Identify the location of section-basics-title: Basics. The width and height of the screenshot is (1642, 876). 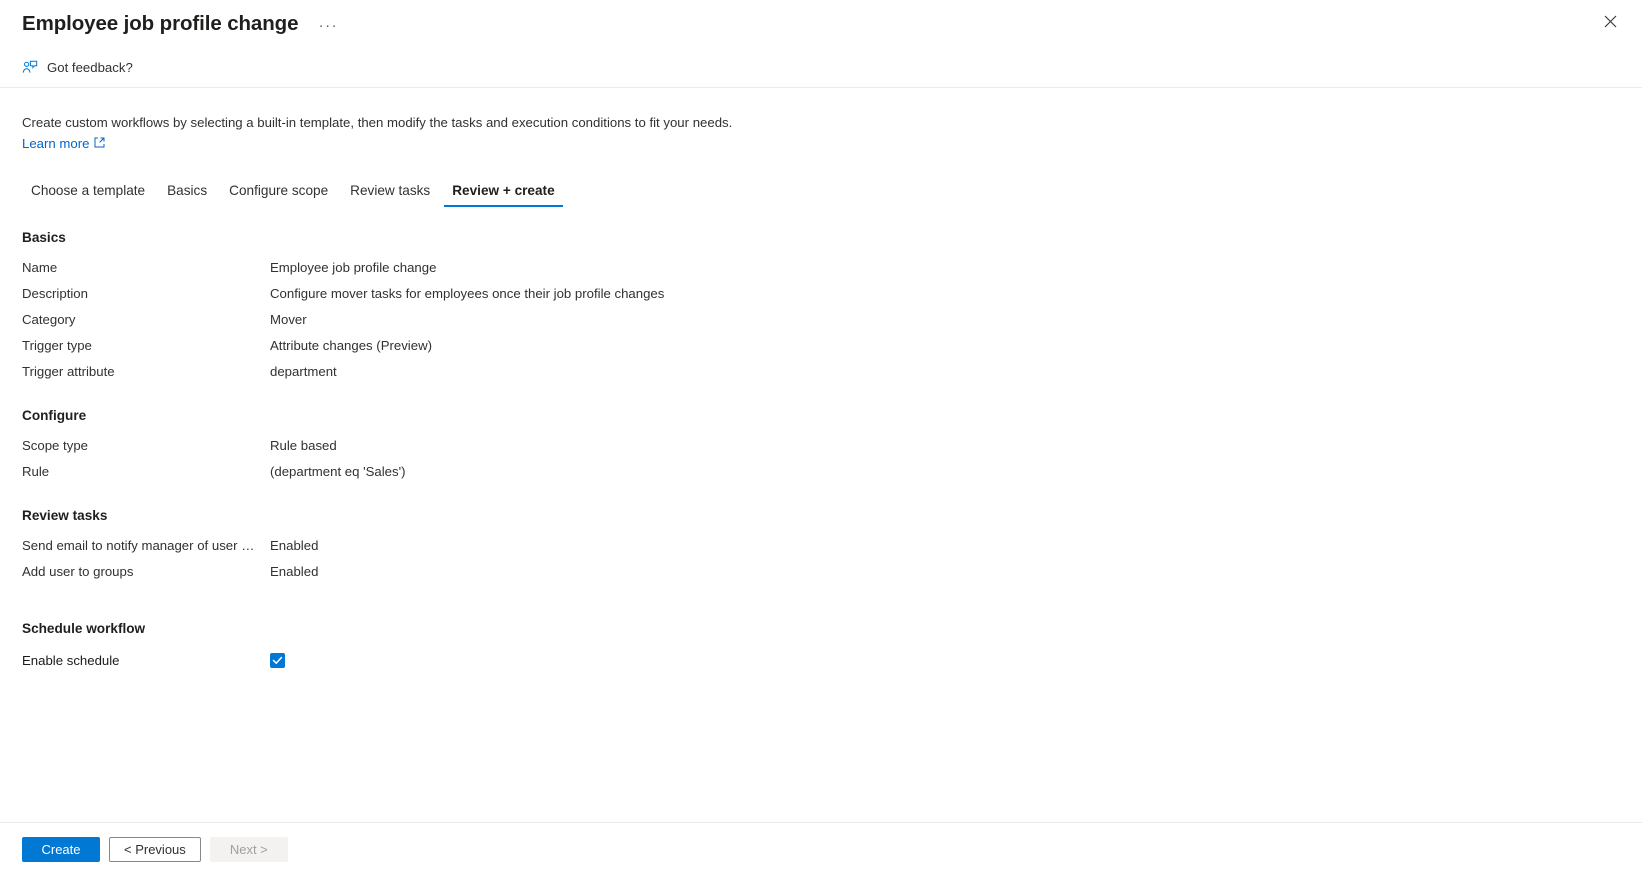
(44, 237).